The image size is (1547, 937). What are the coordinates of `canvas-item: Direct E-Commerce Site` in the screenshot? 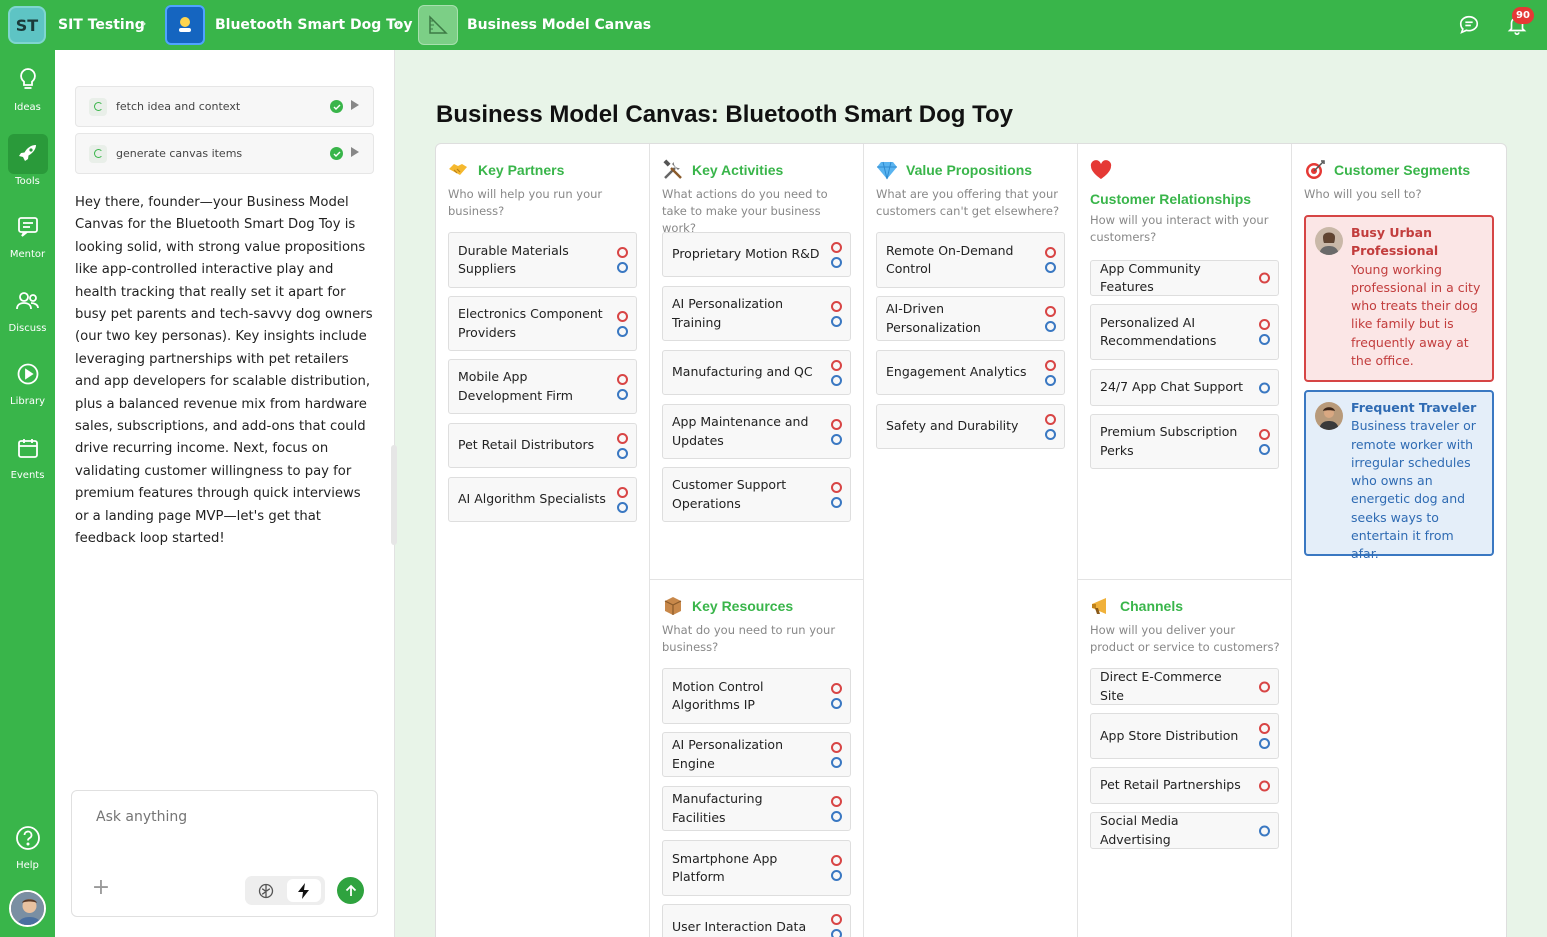 It's located at (1184, 686).